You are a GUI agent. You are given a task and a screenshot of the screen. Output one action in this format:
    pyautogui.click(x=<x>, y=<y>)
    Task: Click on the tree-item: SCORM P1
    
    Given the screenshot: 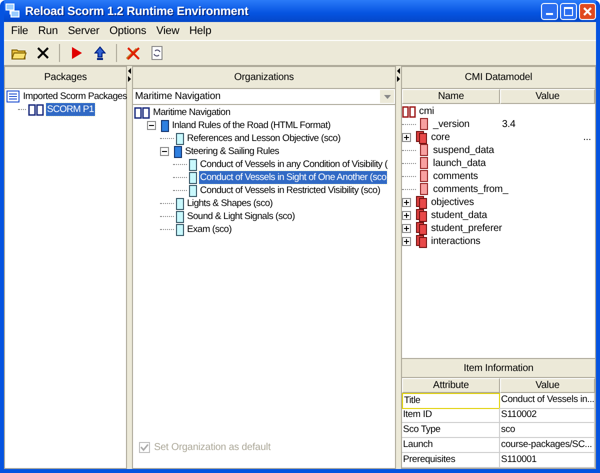 What is the action you would take?
    pyautogui.click(x=70, y=109)
    